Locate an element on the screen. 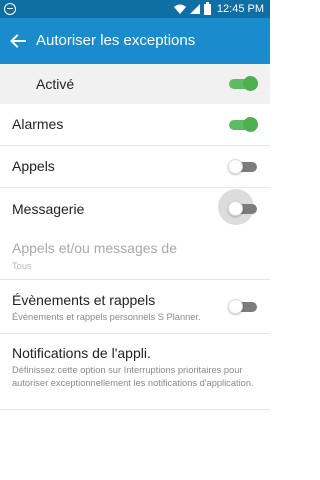 This screenshot has height=480, width=320. alarmes-toggle is located at coordinates (243, 124).